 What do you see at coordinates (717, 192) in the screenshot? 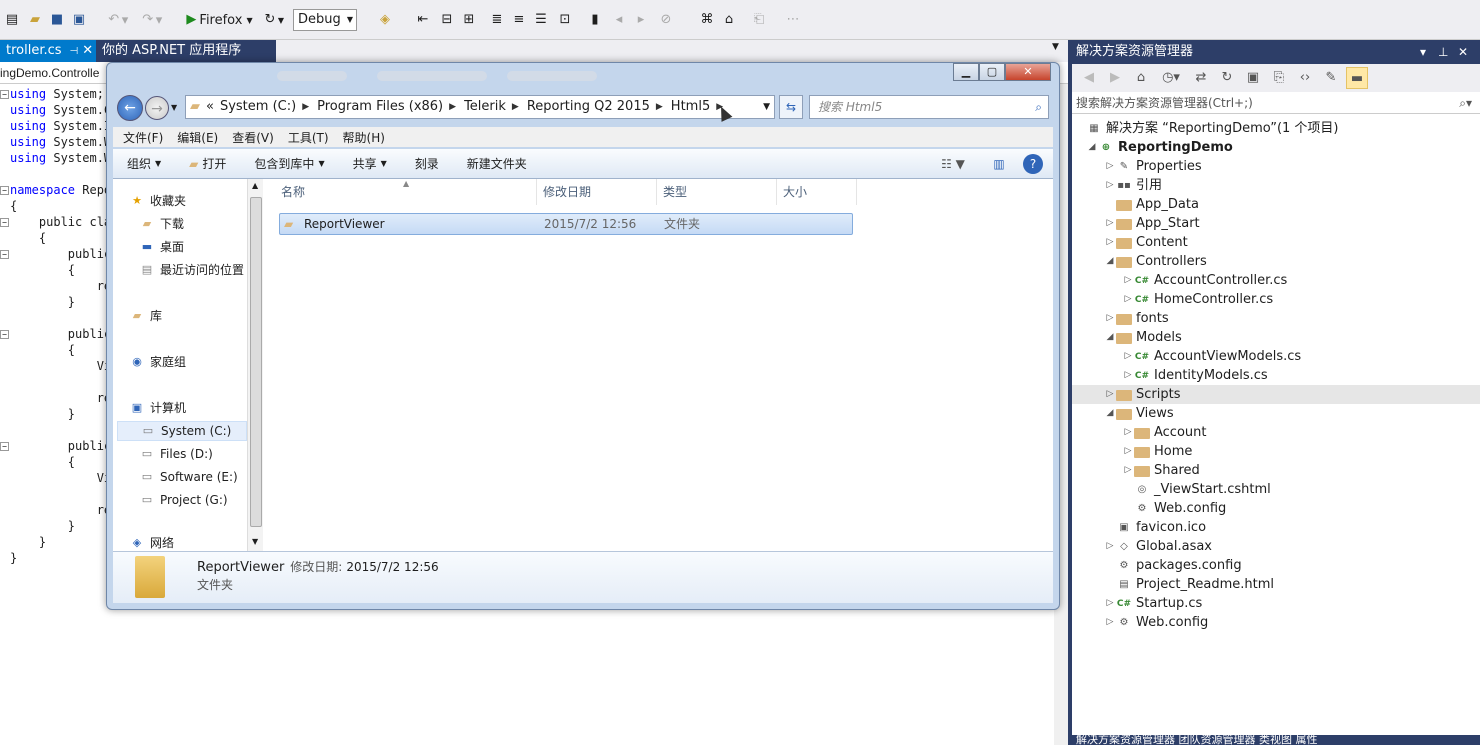
I see `column-type: 类型` at bounding box center [717, 192].